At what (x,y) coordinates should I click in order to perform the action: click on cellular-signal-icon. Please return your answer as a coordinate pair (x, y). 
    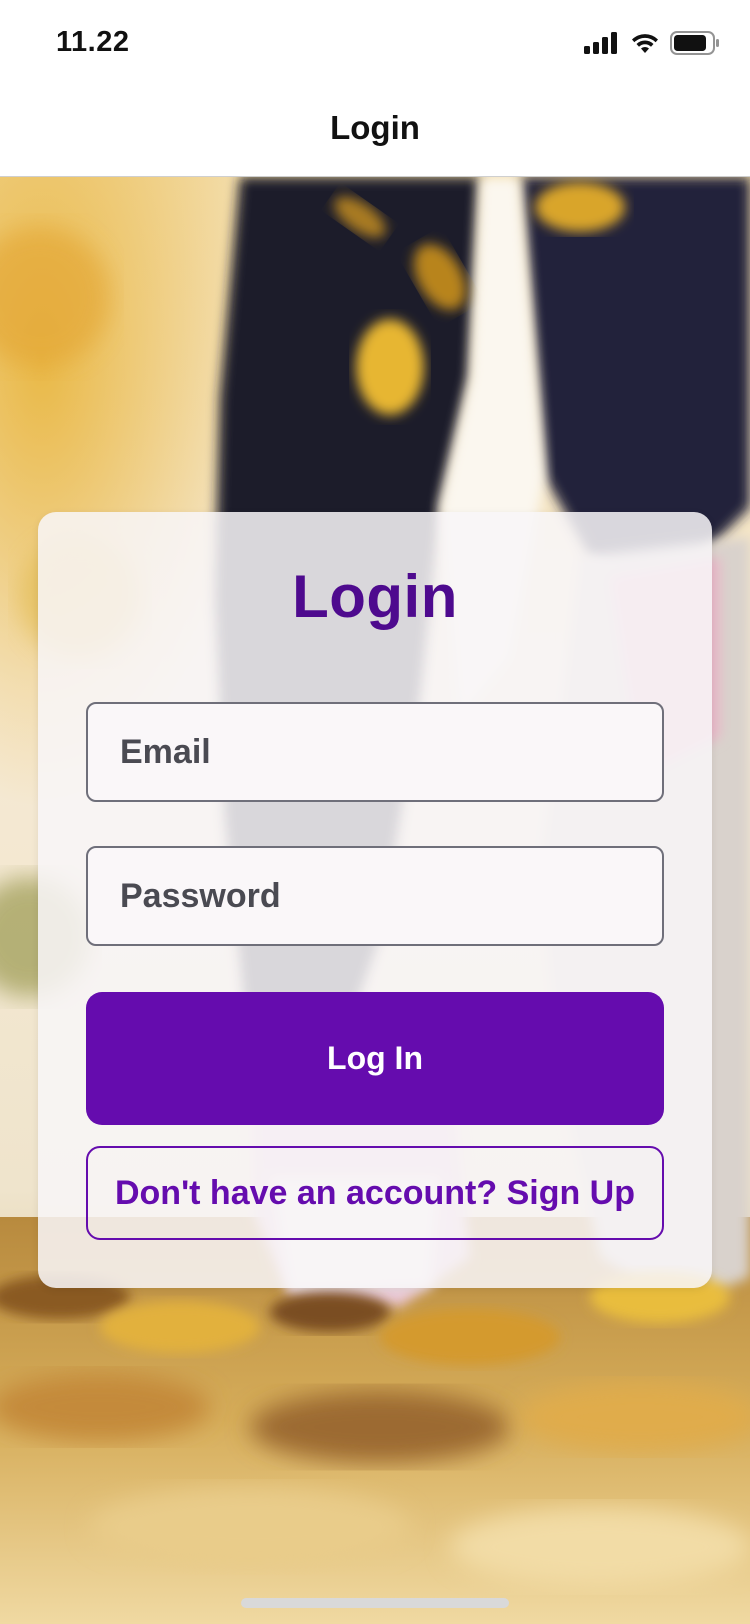
    Looking at the image, I should click on (602, 45).